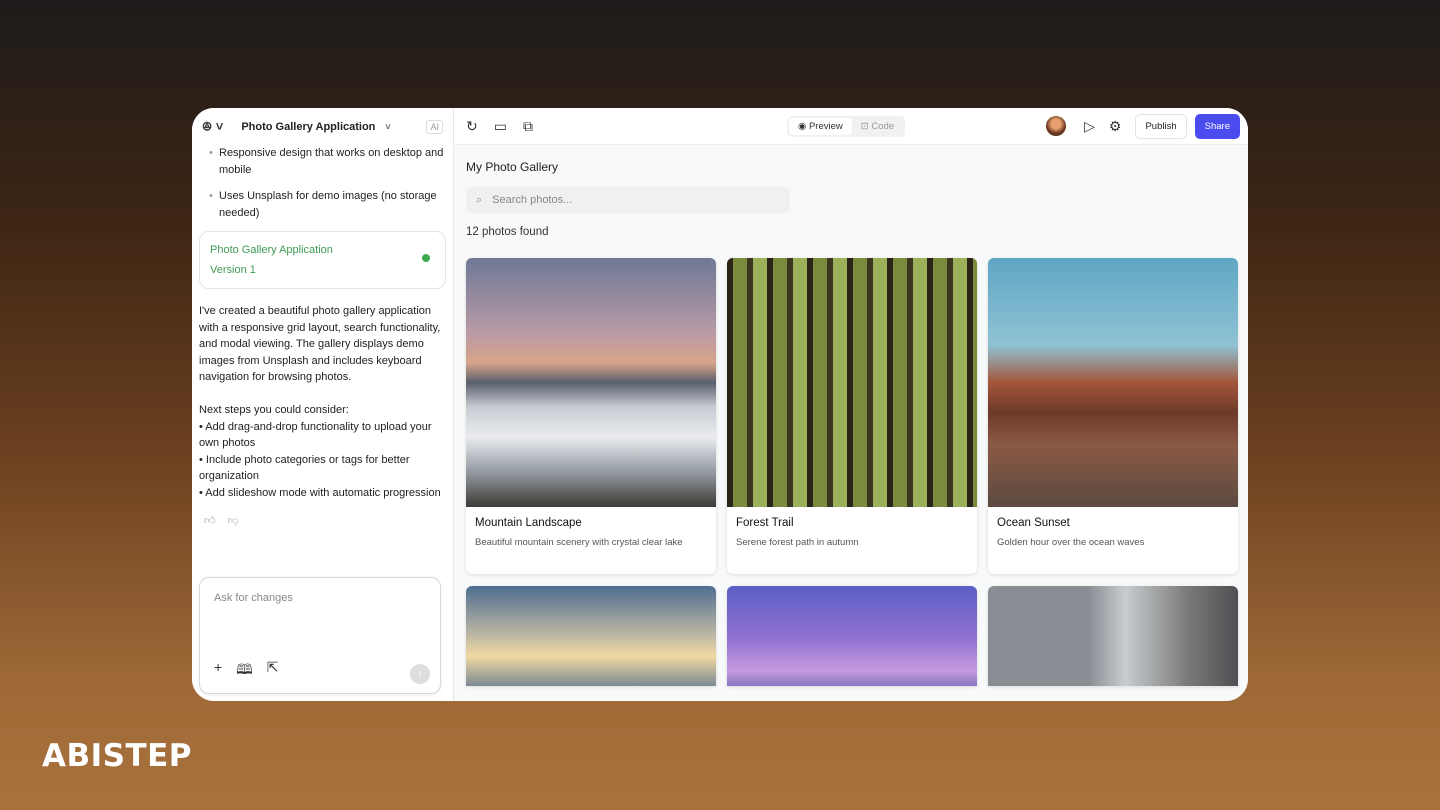 Image resolution: width=1440 pixels, height=810 pixels. I want to click on search-icon: ⌕, so click(479, 199).